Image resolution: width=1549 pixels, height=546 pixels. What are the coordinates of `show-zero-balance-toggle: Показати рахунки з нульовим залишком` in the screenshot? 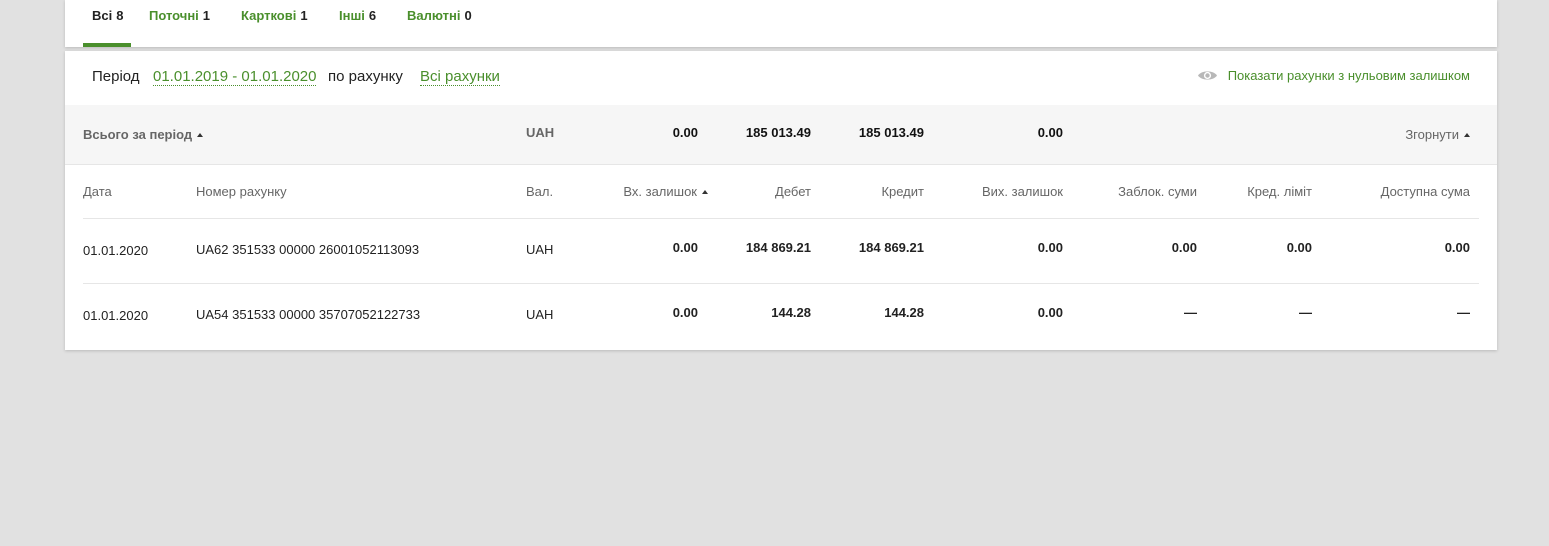 It's located at (1333, 75).